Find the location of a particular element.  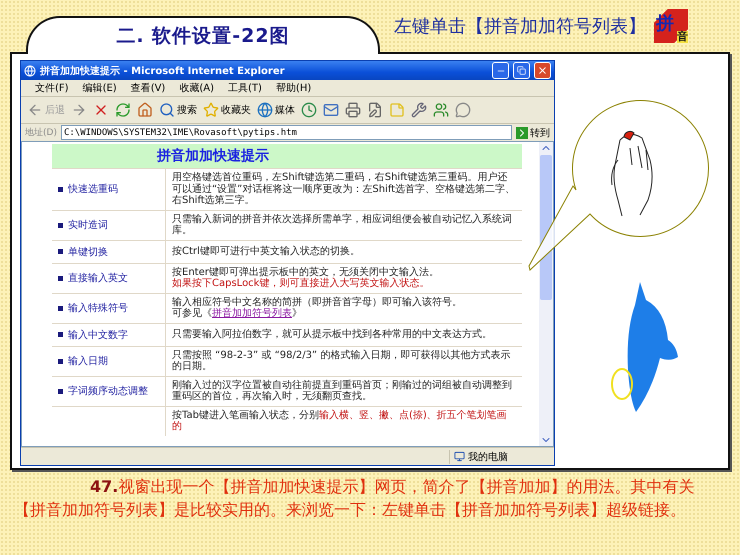

symbol-list-link: 拼音加加符号列表 is located at coordinates (252, 313).